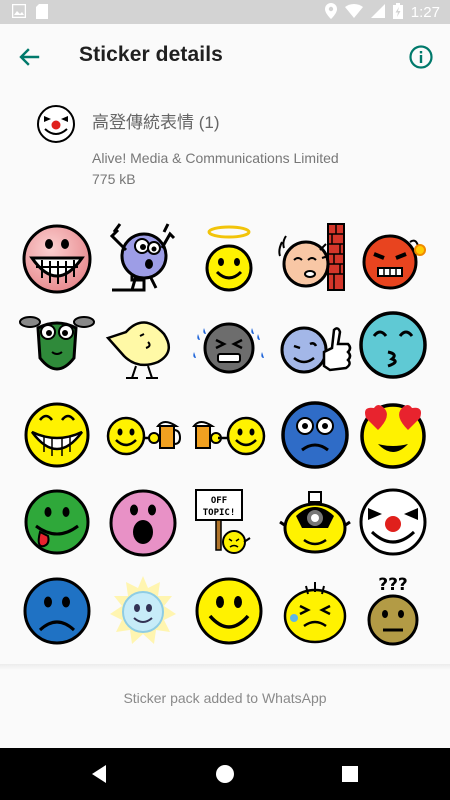 This screenshot has width=450, height=800. What do you see at coordinates (56, 124) in the screenshot?
I see `clown-face-icon` at bounding box center [56, 124].